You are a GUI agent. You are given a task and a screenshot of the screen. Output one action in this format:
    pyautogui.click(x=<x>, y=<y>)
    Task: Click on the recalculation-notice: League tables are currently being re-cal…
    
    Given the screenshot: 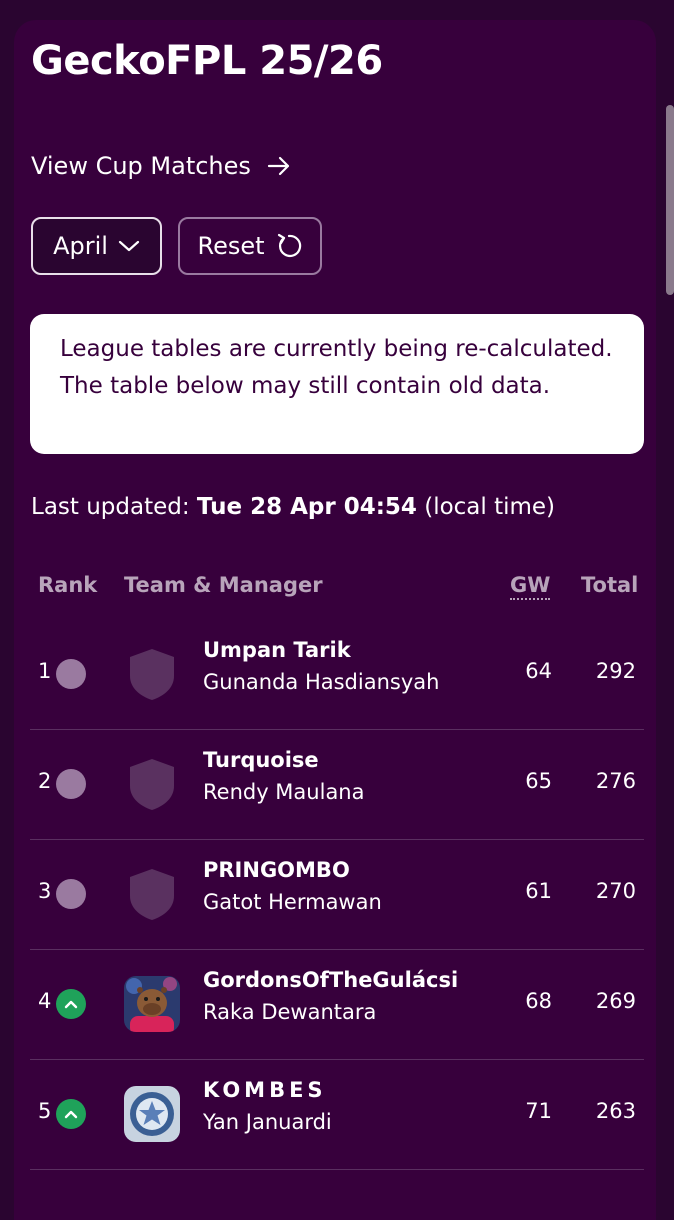 What is the action you would take?
    pyautogui.click(x=337, y=384)
    